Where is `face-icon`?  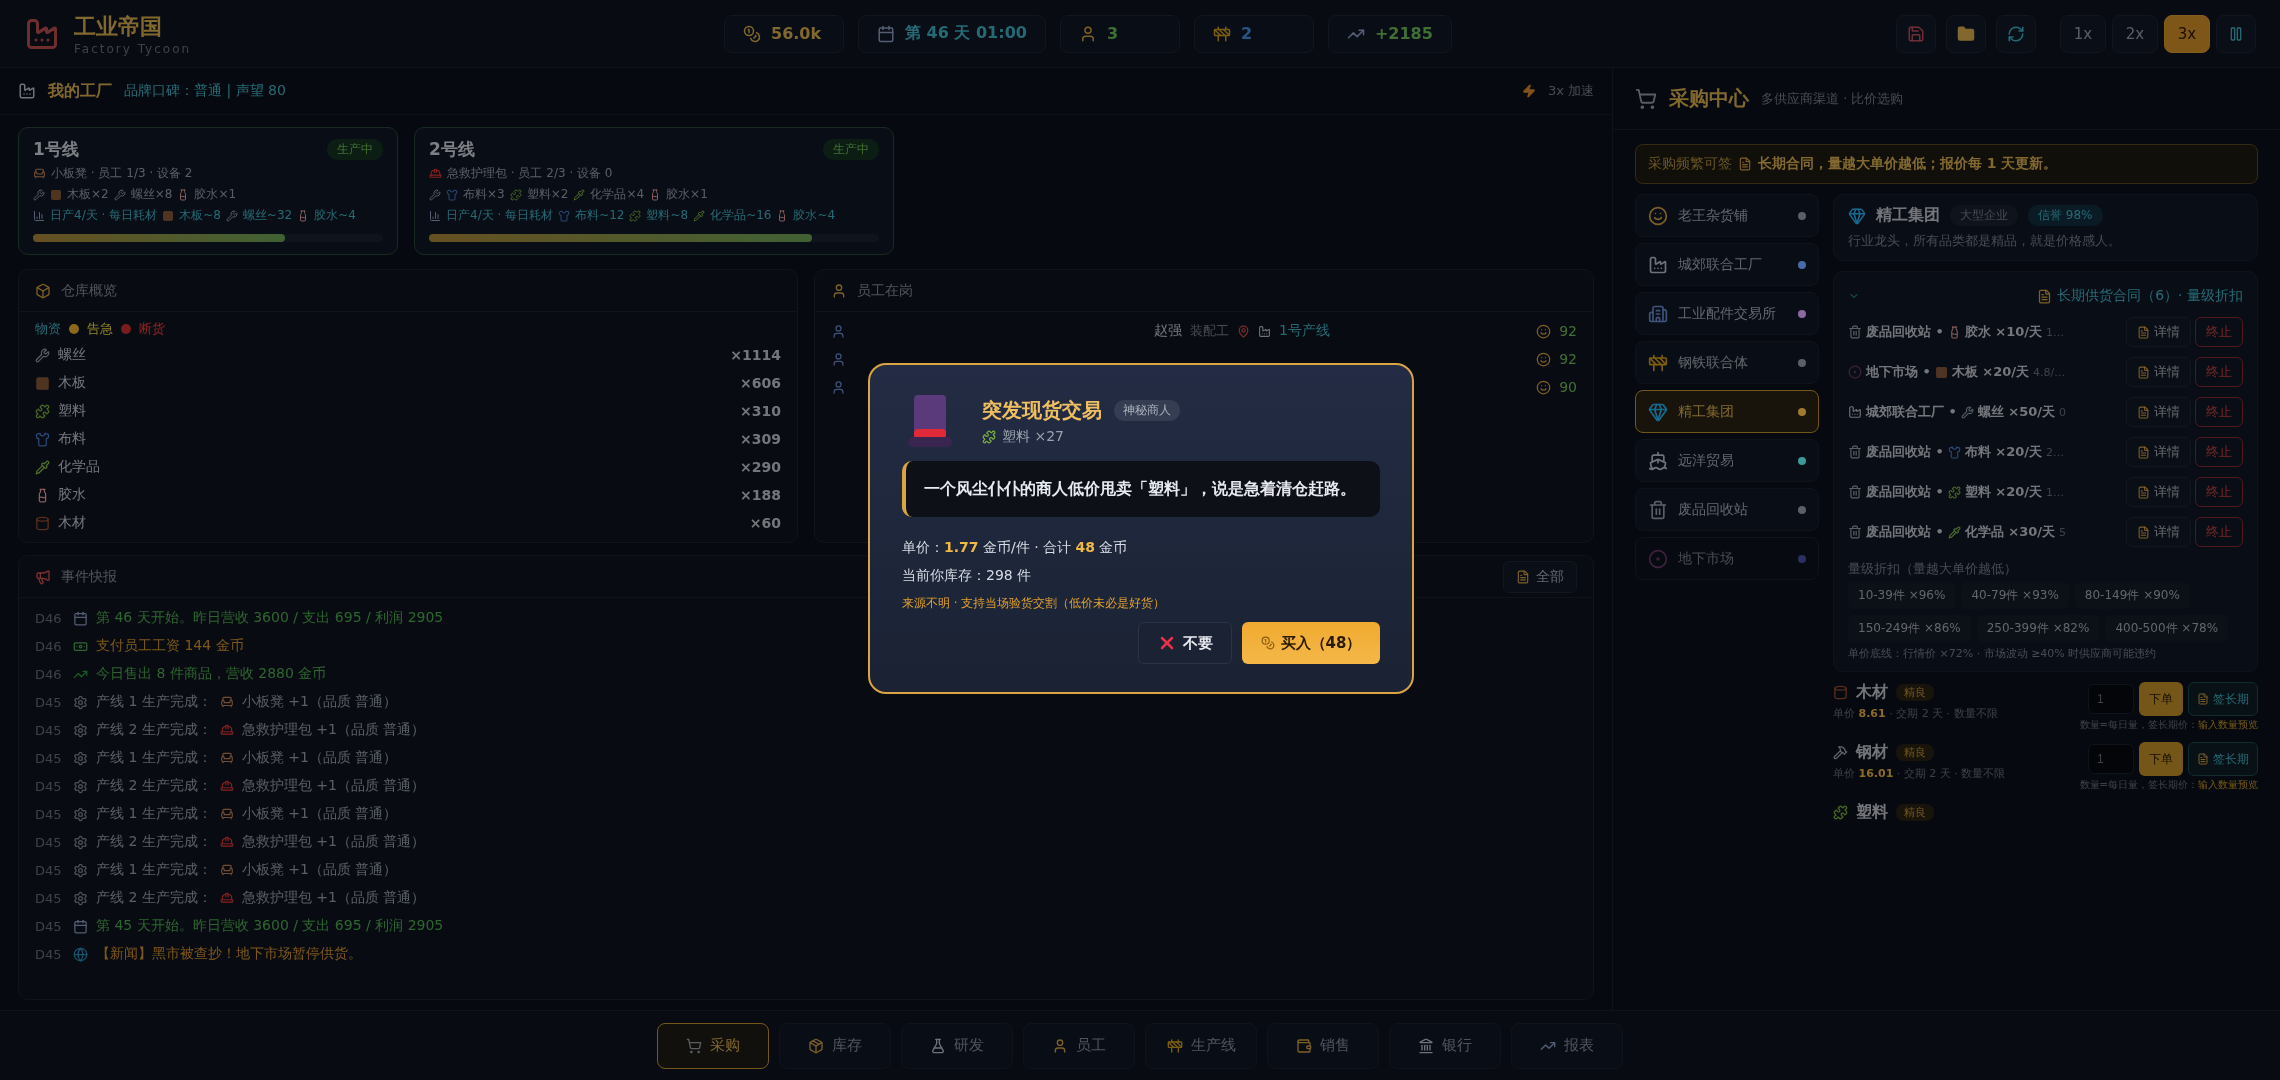
face-icon is located at coordinates (1658, 215).